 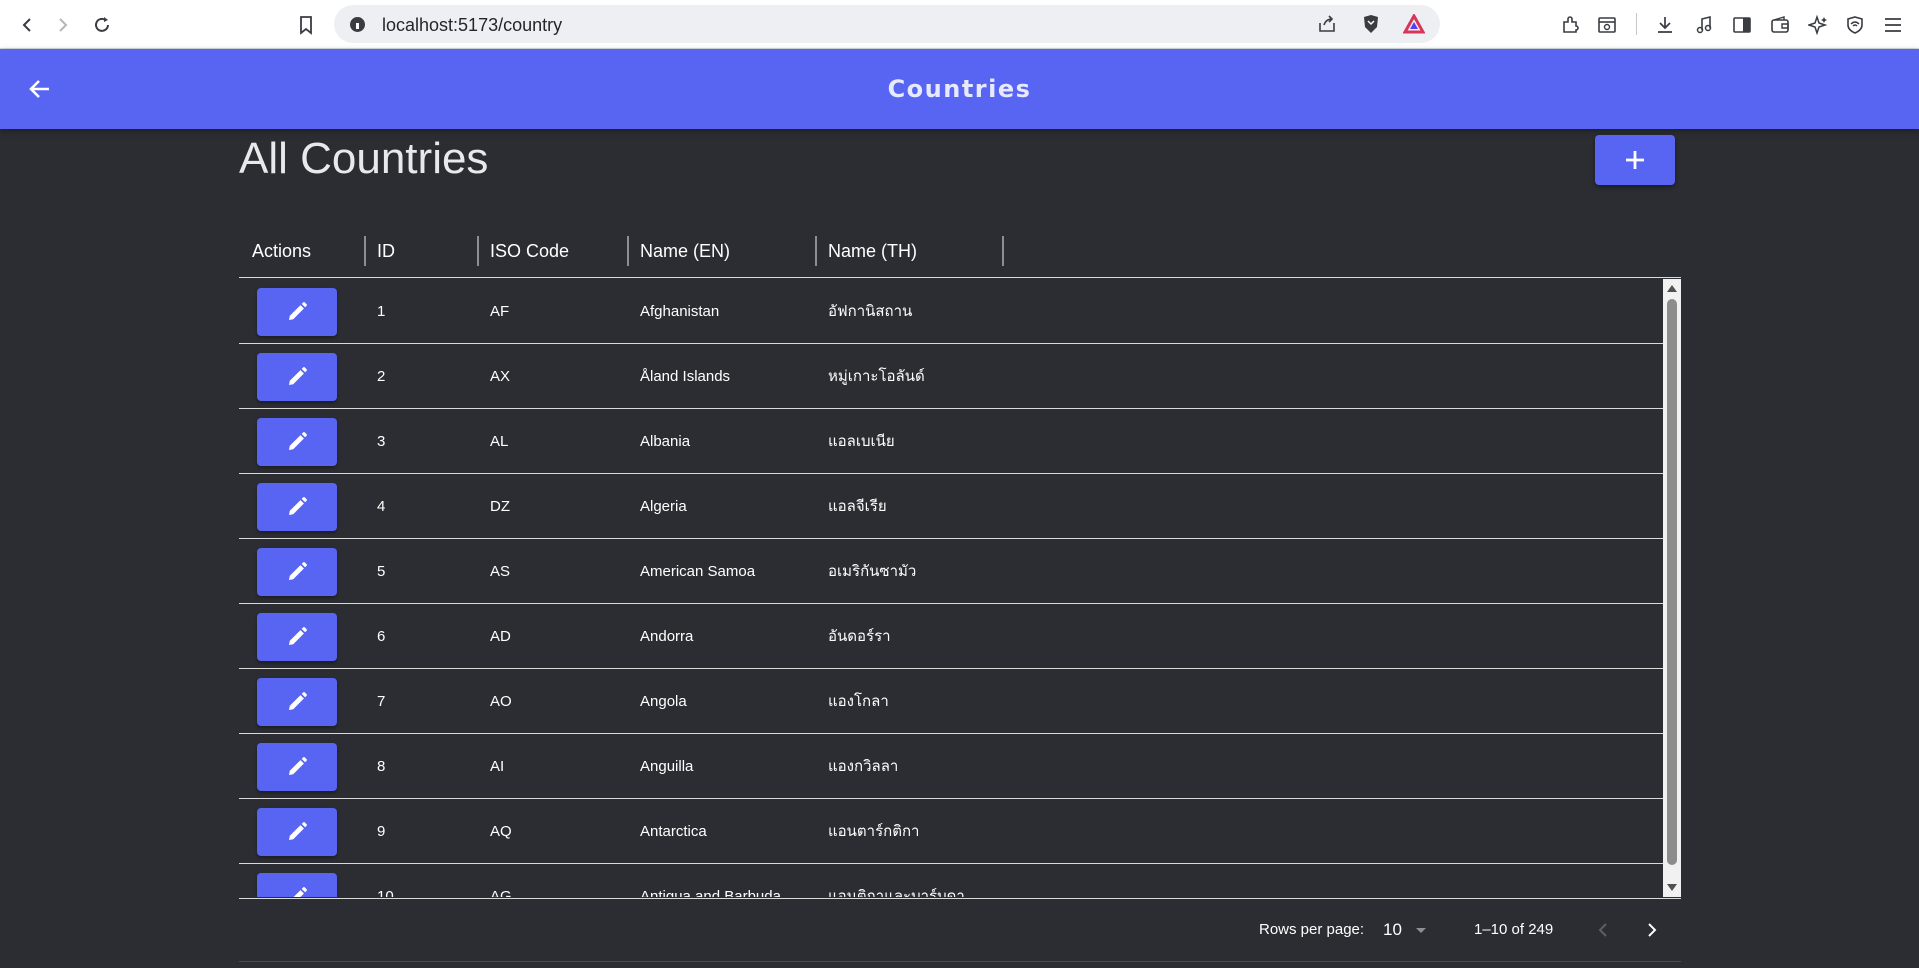 I want to click on media-icon, so click(x=1704, y=25).